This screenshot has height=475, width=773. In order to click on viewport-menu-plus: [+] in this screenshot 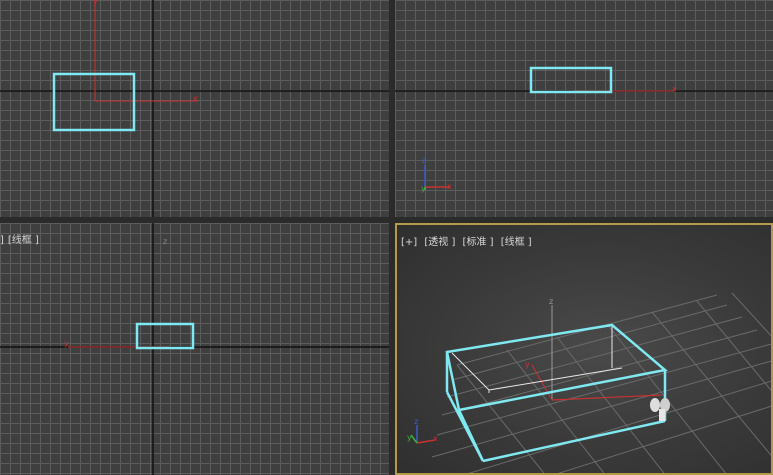, I will do `click(409, 242)`.